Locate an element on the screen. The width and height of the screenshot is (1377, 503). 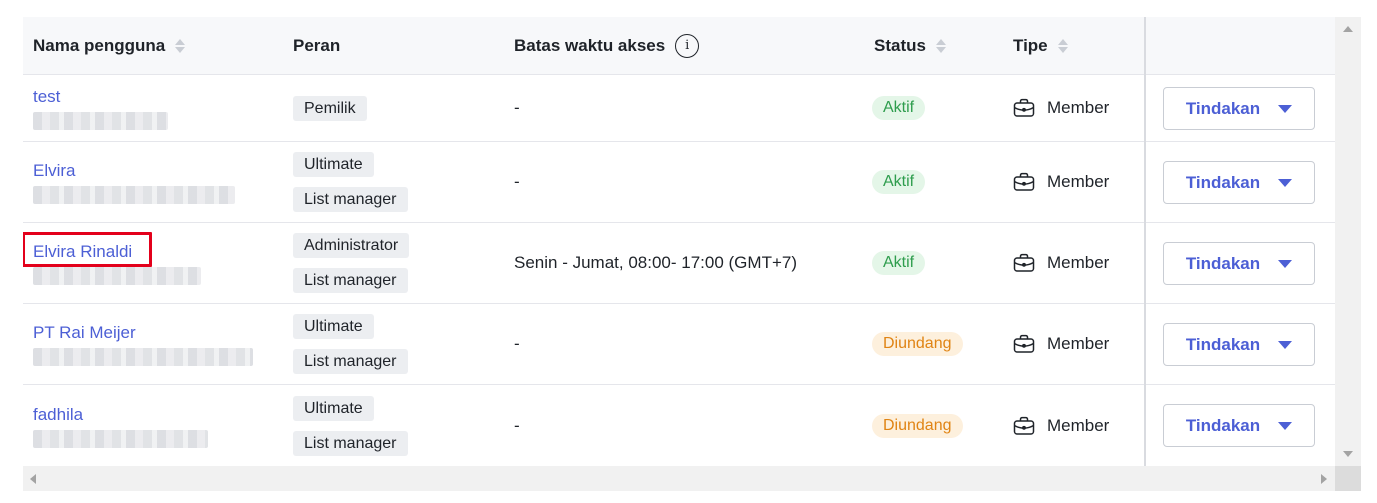
column-header-username: Nama pengguna is located at coordinates (109, 45).